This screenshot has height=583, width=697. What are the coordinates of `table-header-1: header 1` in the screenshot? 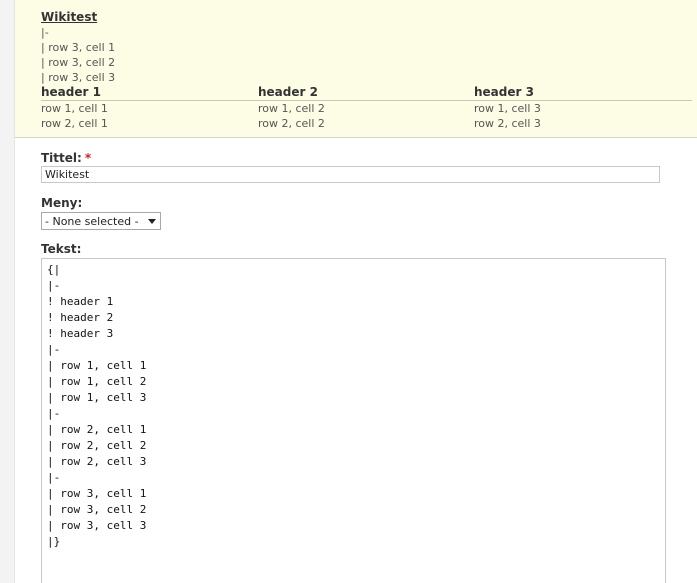 It's located at (71, 92).